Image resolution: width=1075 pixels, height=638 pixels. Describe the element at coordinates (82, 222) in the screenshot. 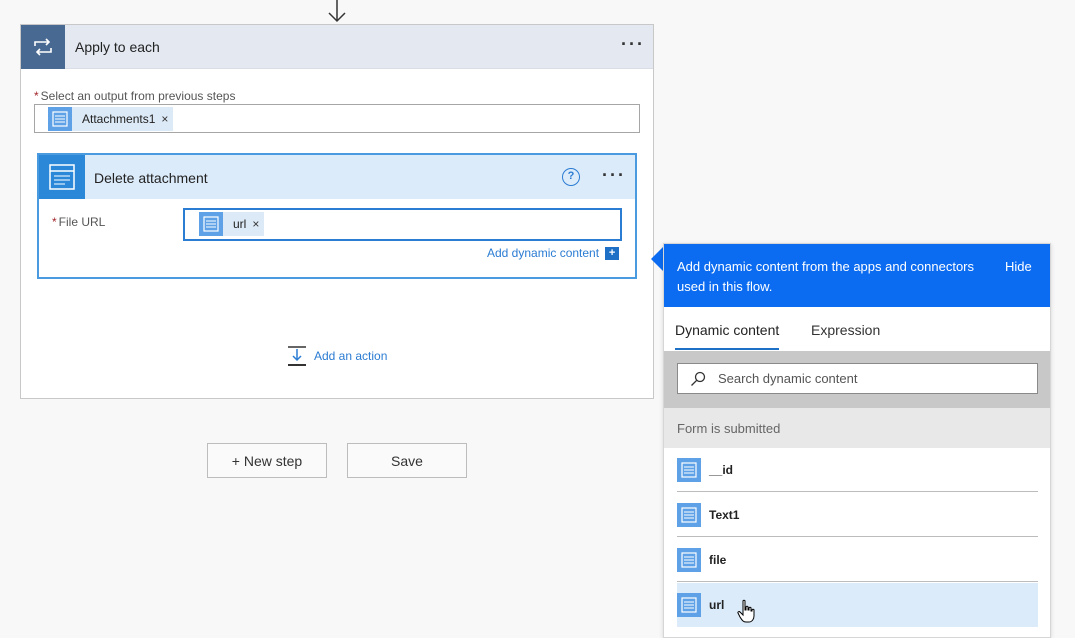

I see `file-url-label-text: File URL` at that location.